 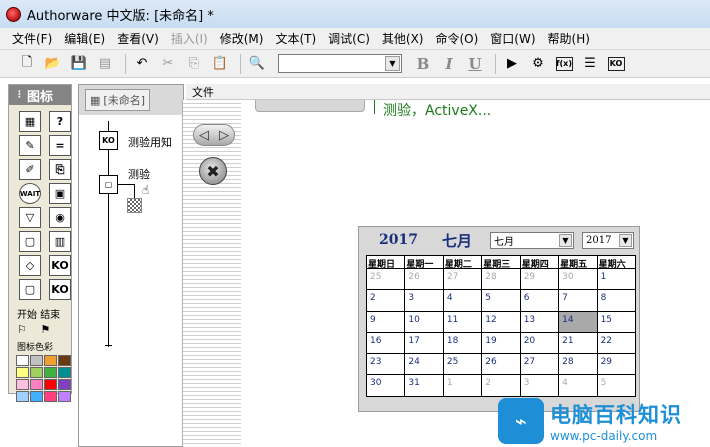 I want to click on interaction-icon: ▣, so click(x=60, y=193).